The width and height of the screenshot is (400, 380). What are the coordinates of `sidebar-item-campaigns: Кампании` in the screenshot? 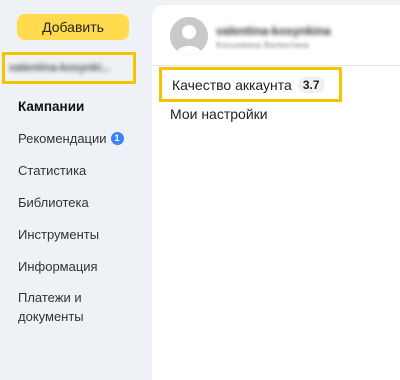 It's located at (83, 106).